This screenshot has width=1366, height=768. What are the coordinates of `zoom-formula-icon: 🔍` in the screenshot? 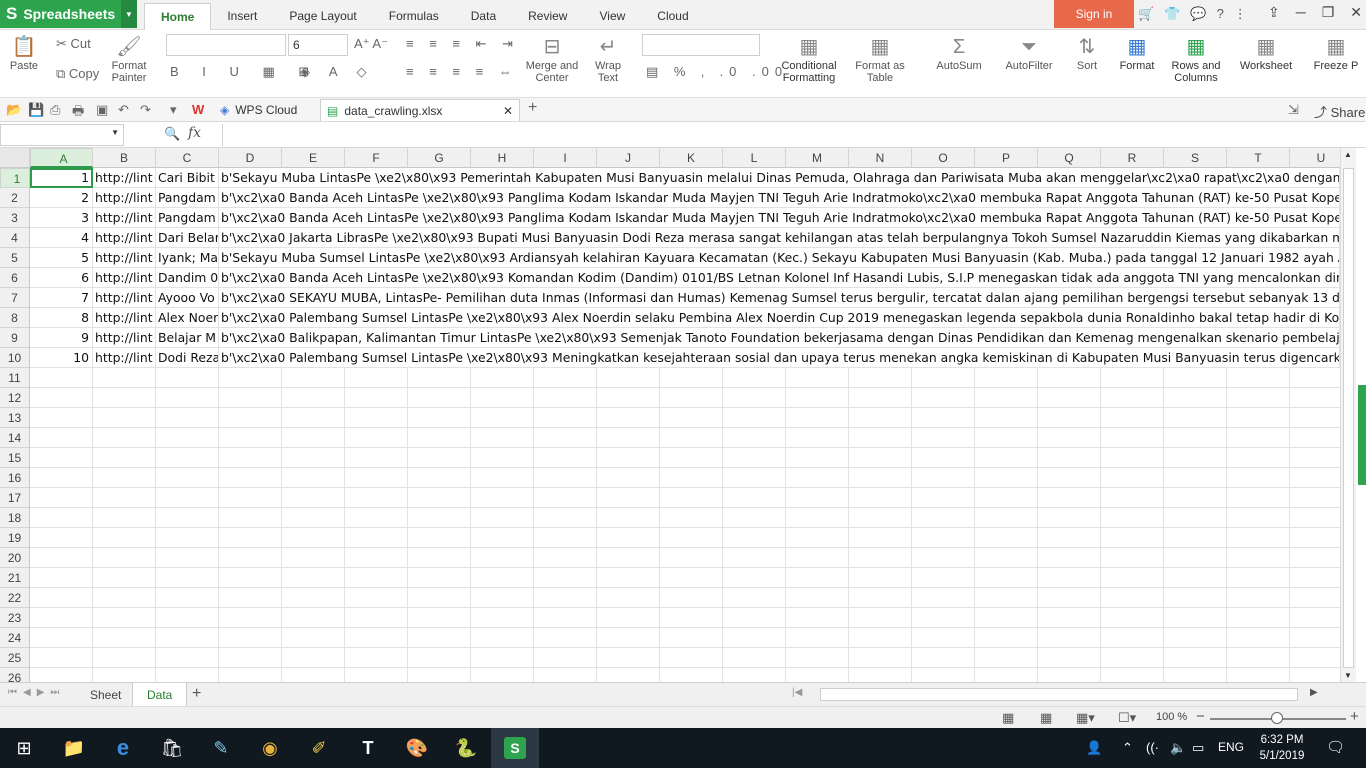 It's located at (172, 134).